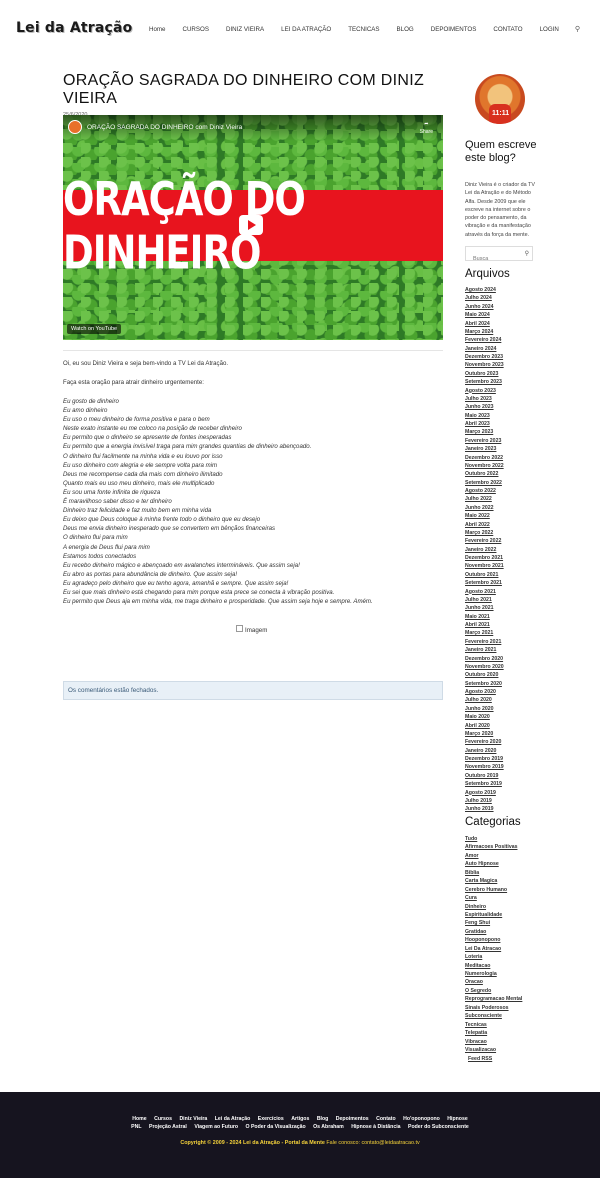 This screenshot has width=600, height=1178. I want to click on footer-link: Viagem ao Futuro, so click(216, 1127).